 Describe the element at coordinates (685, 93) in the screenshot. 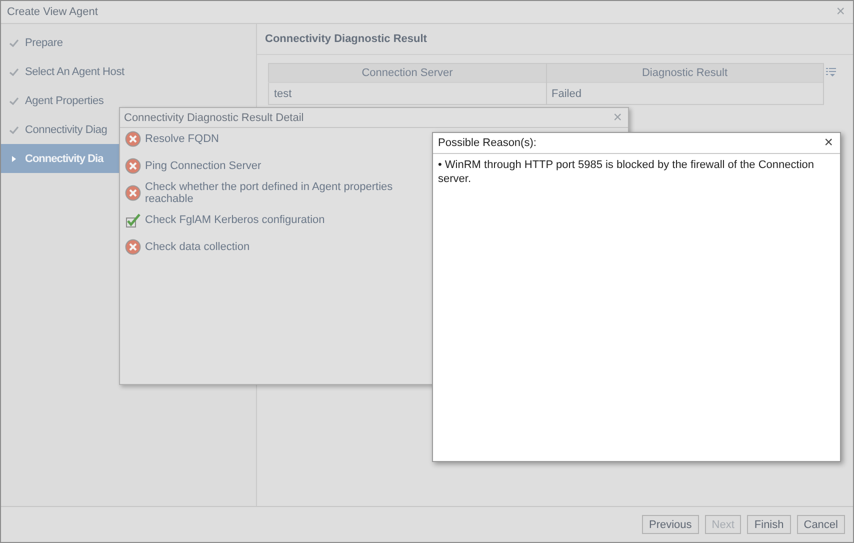

I see `table-cell: Failed` at that location.